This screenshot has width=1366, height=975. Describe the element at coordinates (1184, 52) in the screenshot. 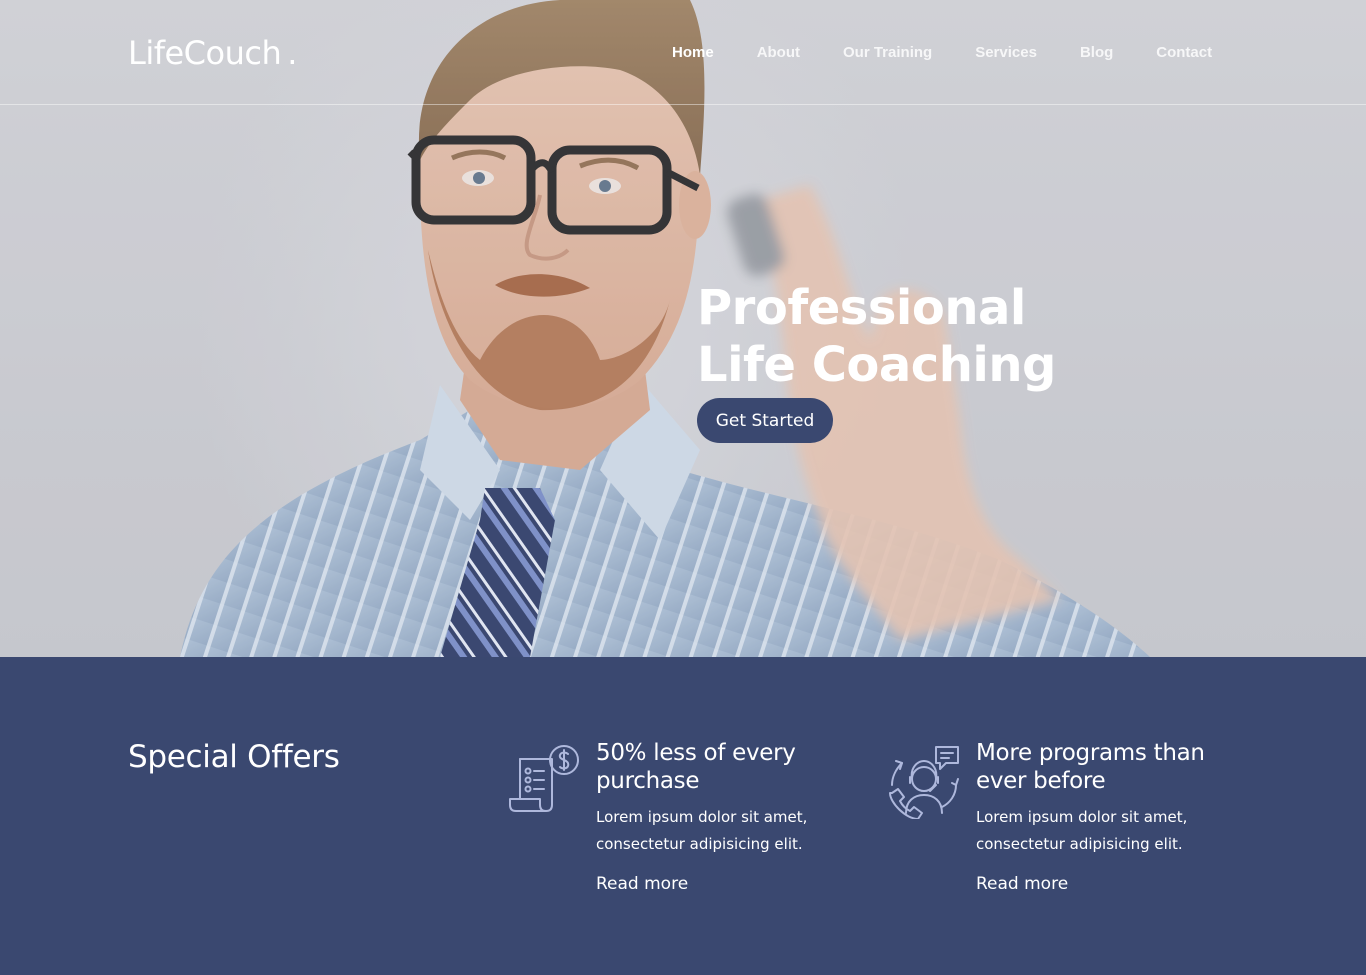

I see `nav-contact: Contact` at that location.